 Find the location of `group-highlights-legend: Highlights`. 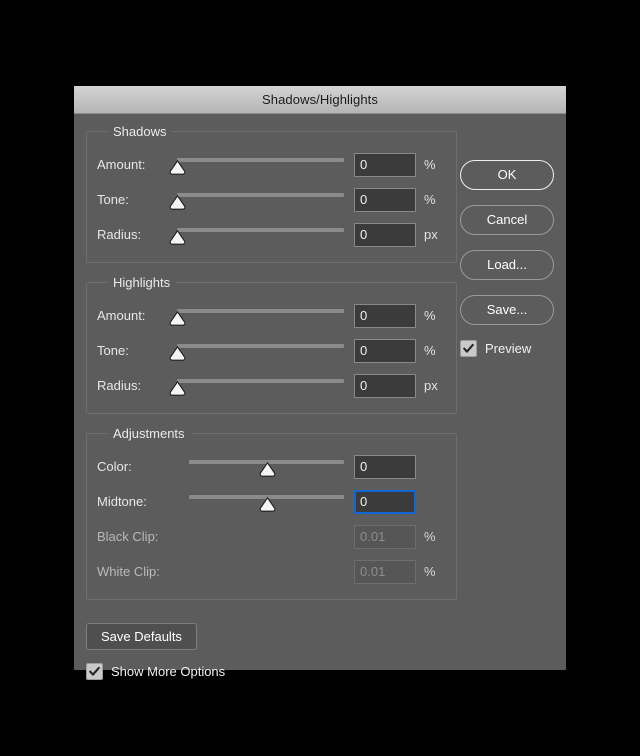

group-highlights-legend: Highlights is located at coordinates (142, 282).